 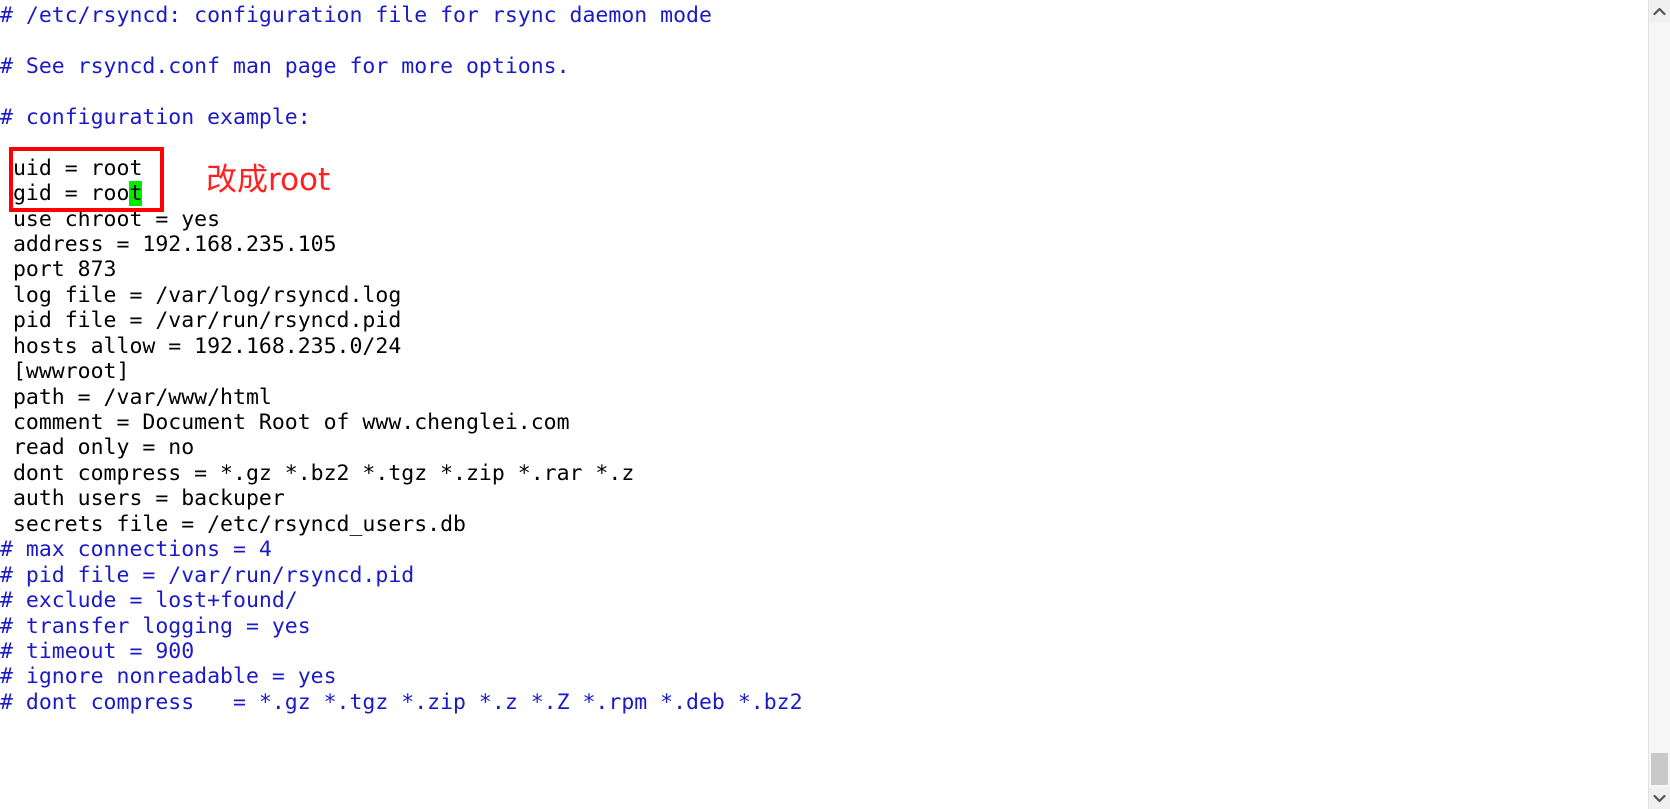 I want to click on code-line: path = /var/www/html, so click(x=136, y=397).